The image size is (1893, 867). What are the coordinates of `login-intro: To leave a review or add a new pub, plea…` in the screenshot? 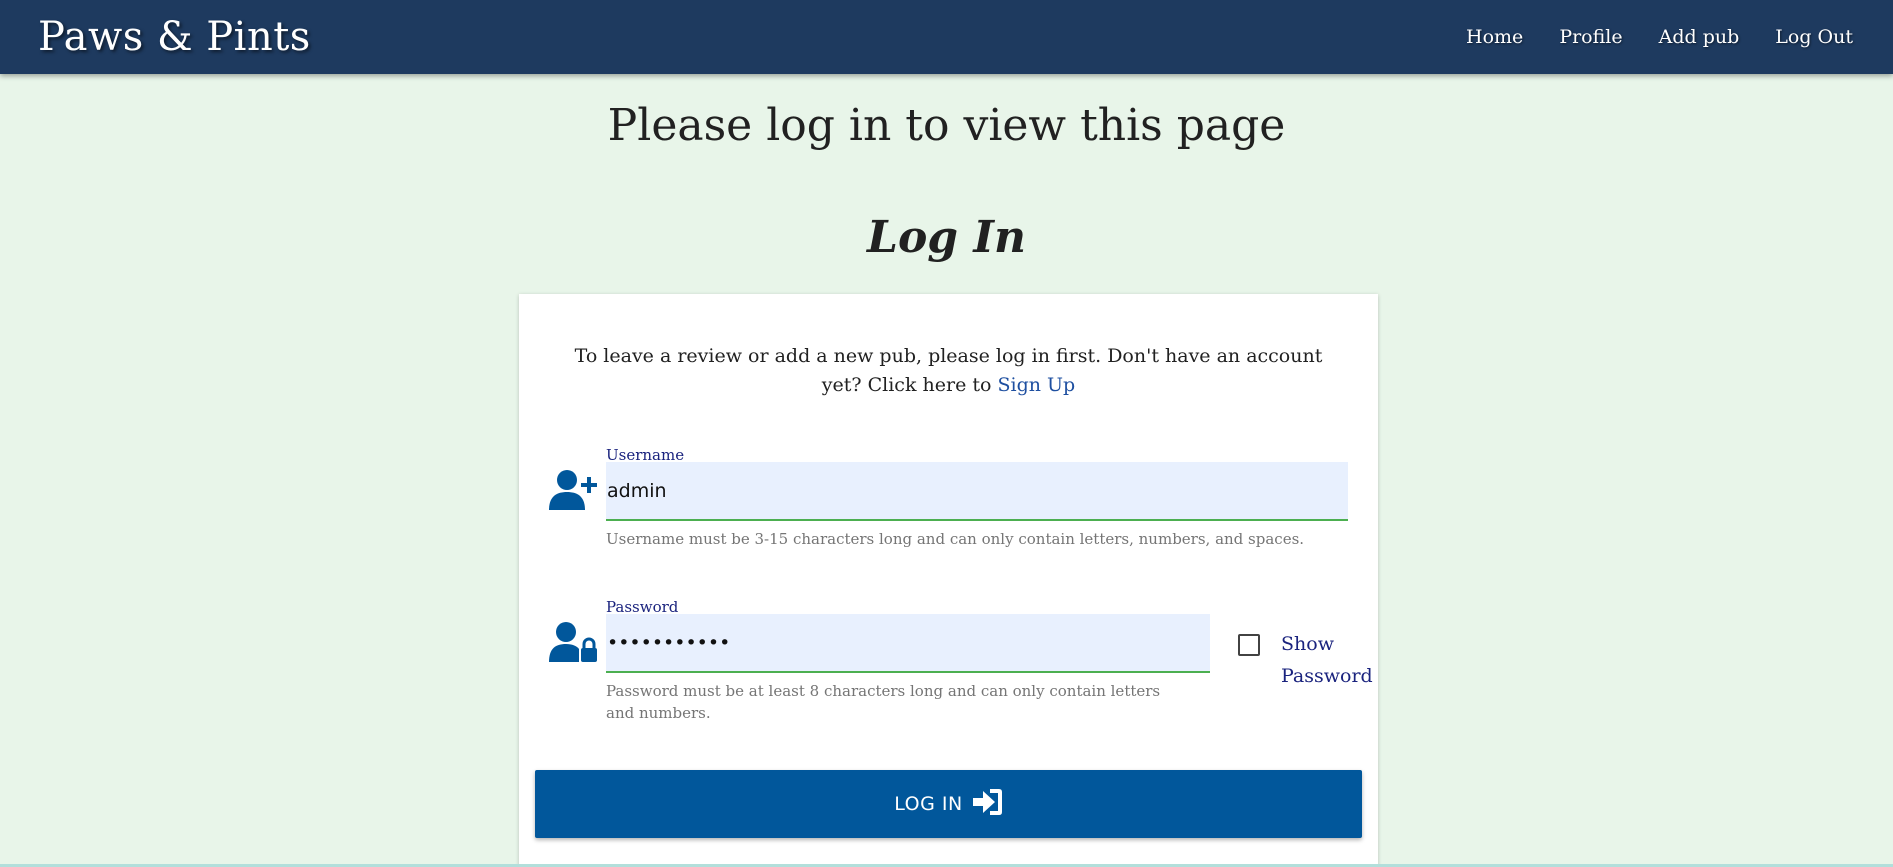 It's located at (948, 371).